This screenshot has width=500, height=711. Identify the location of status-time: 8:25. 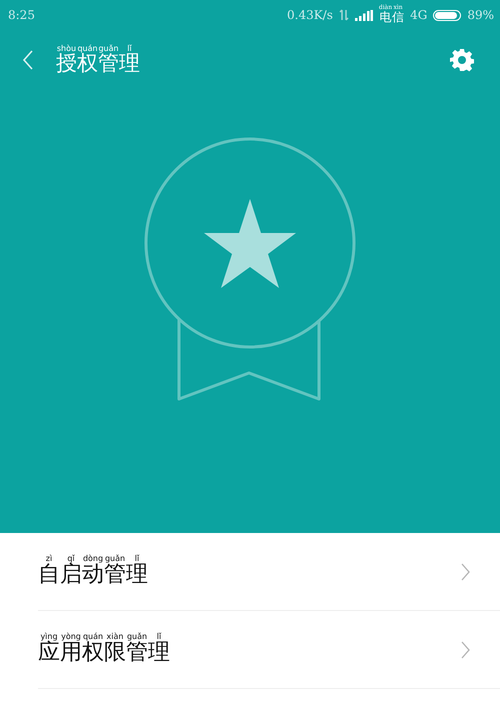
(21, 15).